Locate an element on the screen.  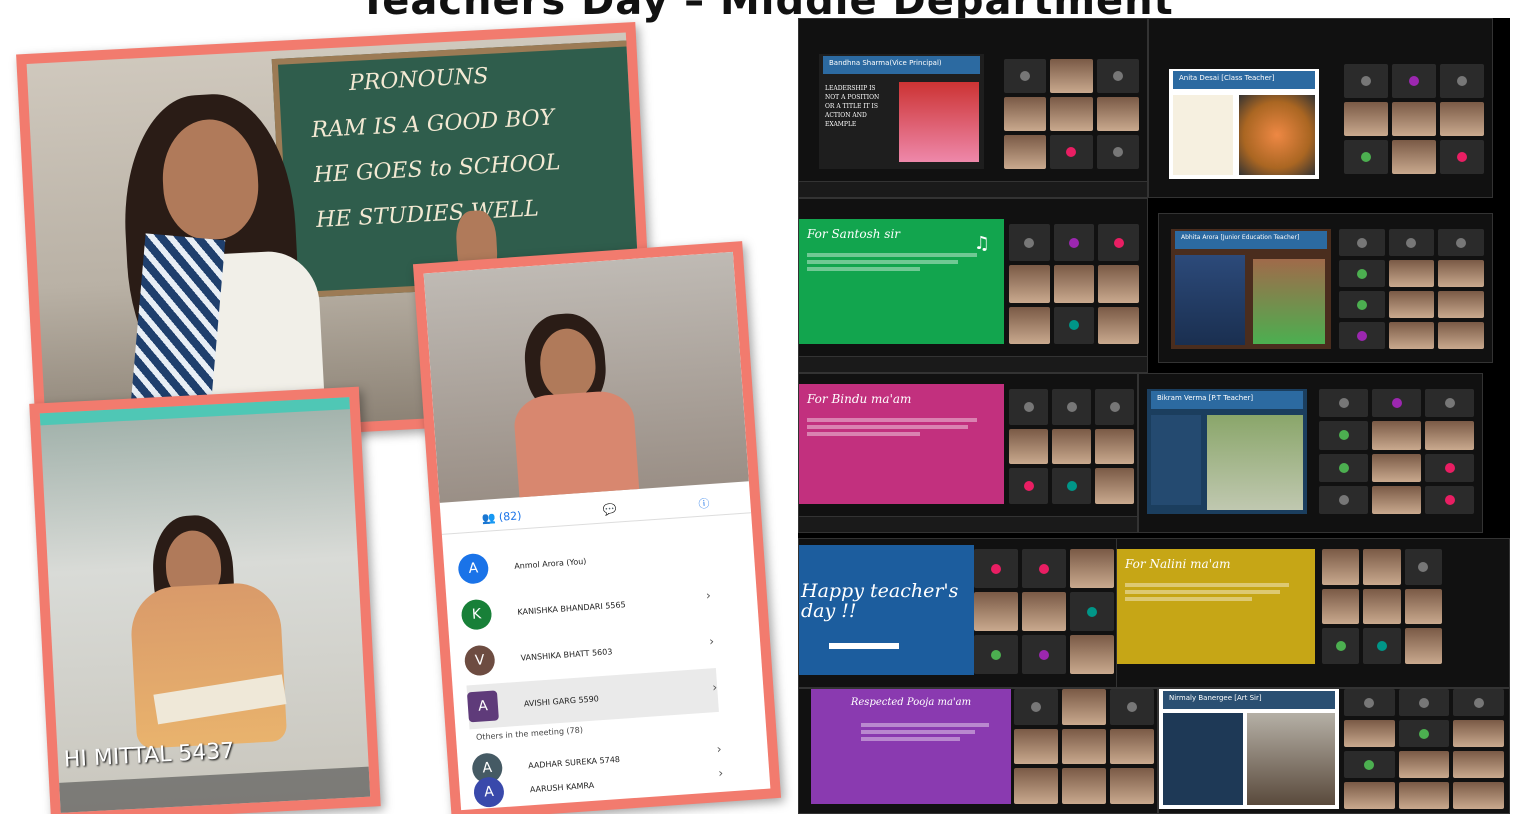
participant-name-tag: HI MITTAL 5437 is located at coordinates (149, 755).